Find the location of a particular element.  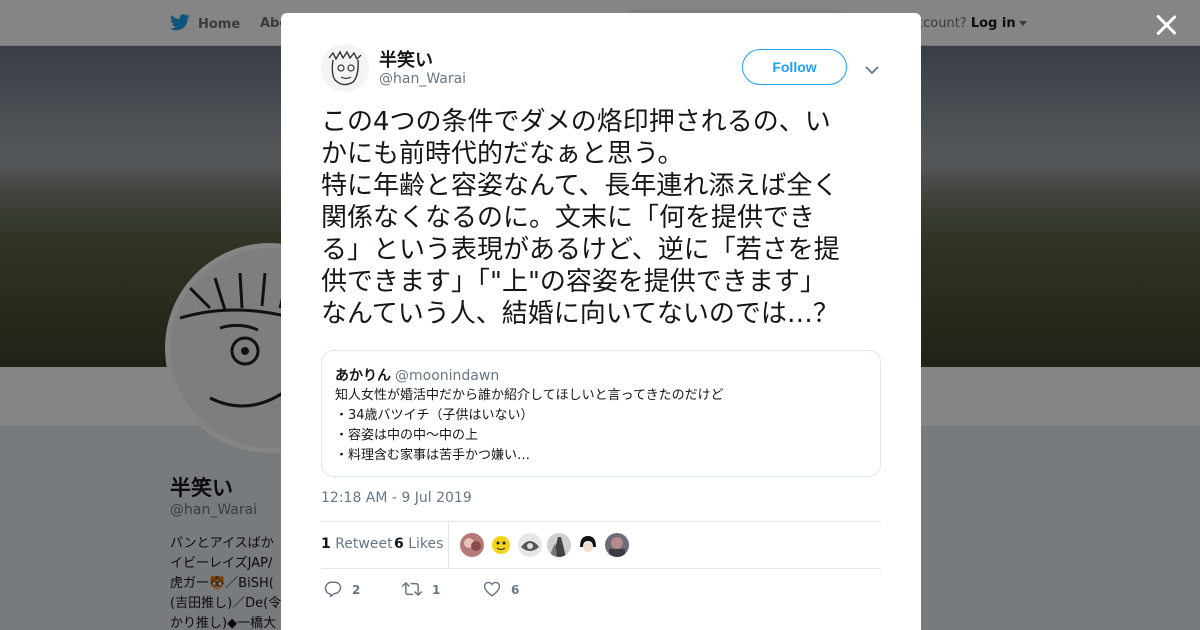

retweet-stat: 1 Retweet is located at coordinates (357, 544).